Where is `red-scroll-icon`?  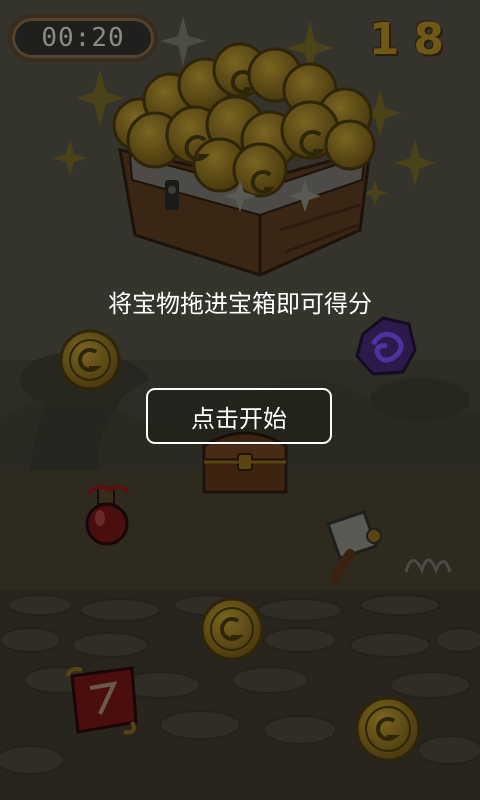
red-scroll-icon is located at coordinates (103, 701).